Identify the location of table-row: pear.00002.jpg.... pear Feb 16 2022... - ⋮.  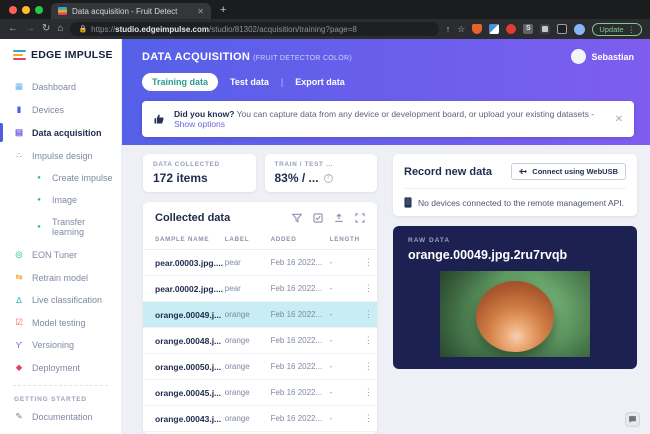
(260, 288).